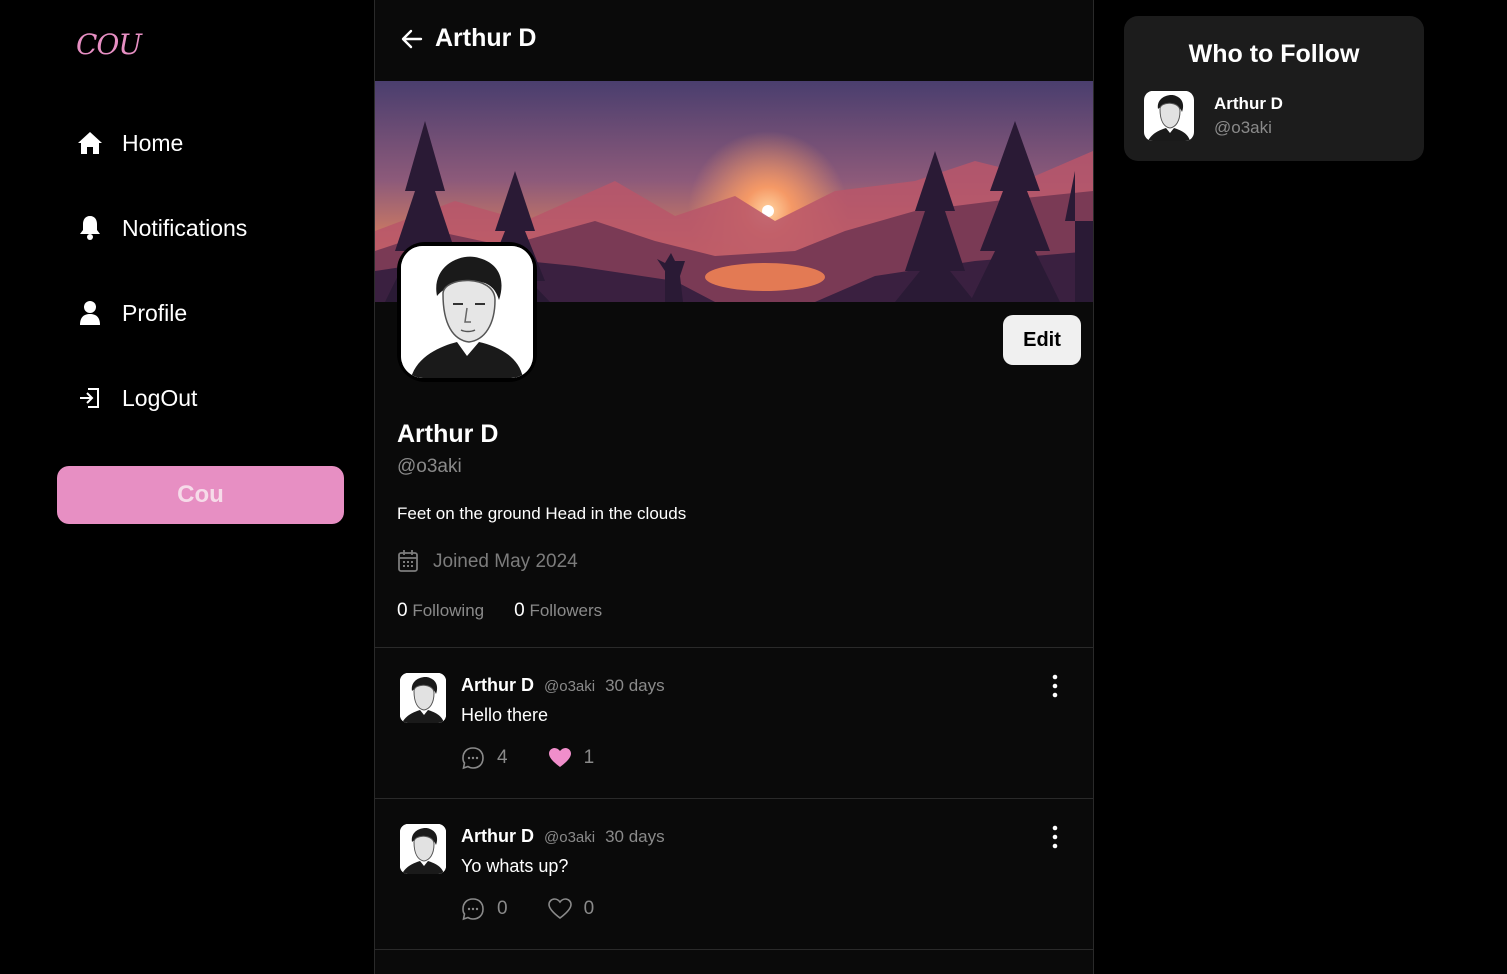  I want to click on arrow-left-icon, so click(412, 39).